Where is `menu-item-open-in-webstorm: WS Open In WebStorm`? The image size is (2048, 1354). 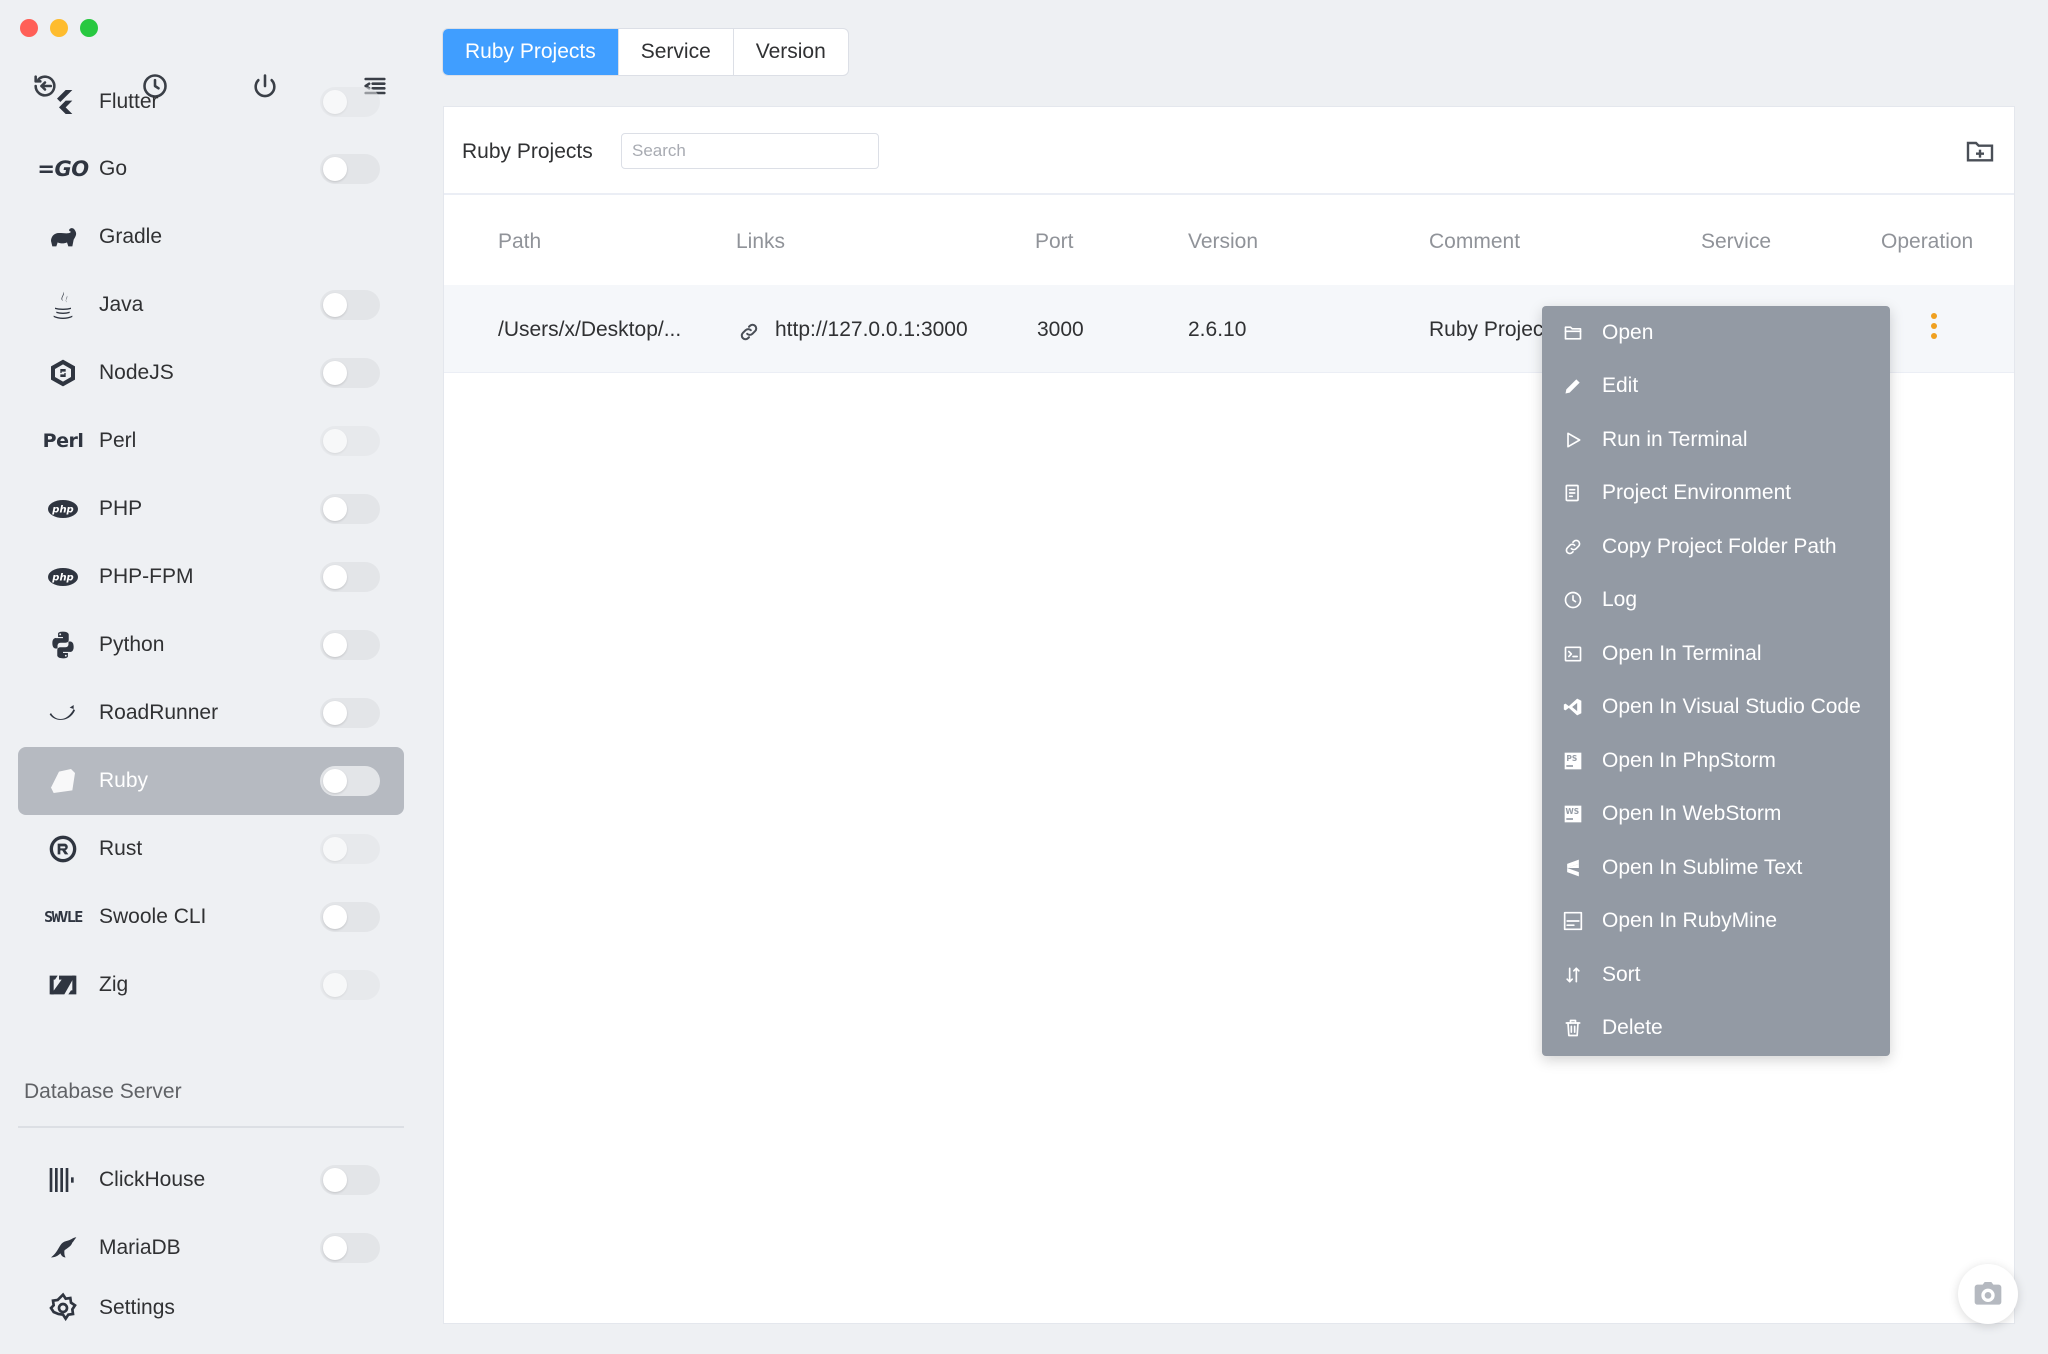
menu-item-open-in-webstorm: WS Open In WebStorm is located at coordinates (1716, 815).